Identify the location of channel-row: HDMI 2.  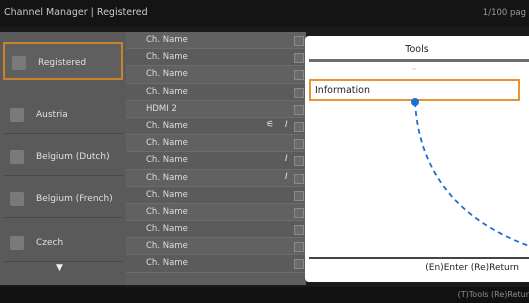
(216, 109).